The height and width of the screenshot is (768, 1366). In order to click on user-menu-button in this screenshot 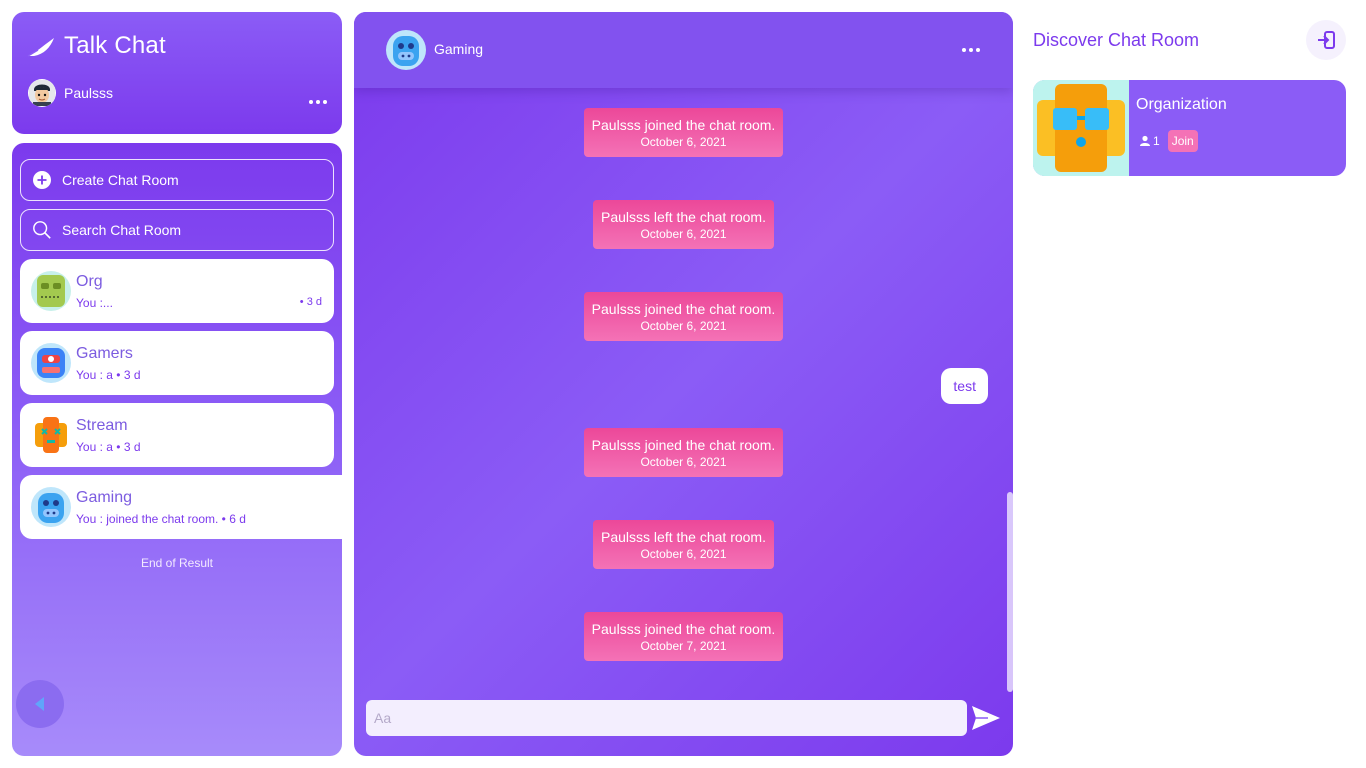, I will do `click(318, 102)`.